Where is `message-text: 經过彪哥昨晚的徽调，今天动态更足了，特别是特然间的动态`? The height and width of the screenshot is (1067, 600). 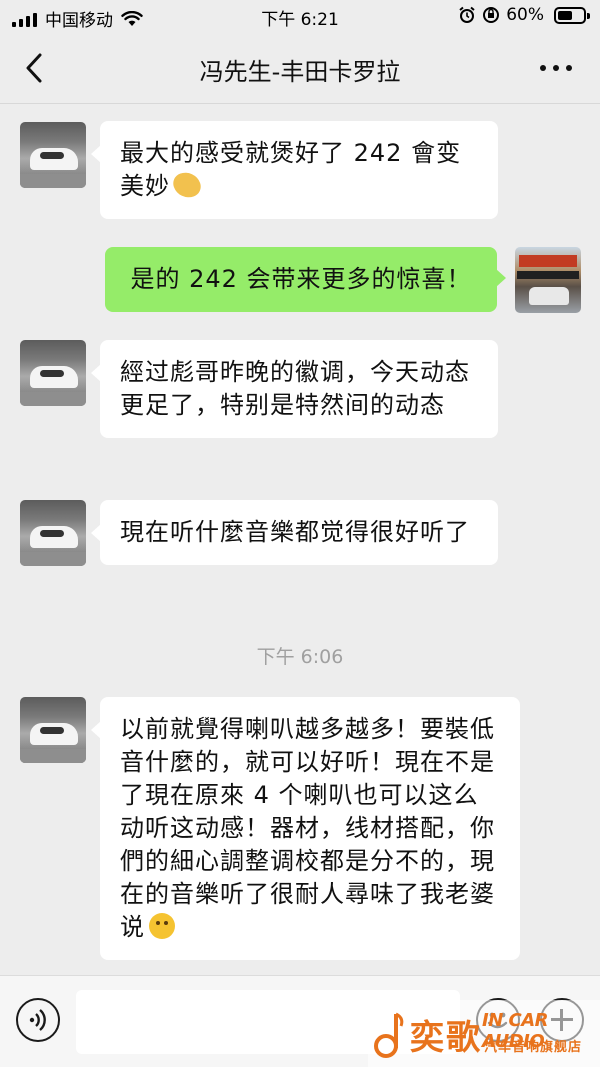
message-text: 經过彪哥昨晚的徽调，今天动态更足了，特别是特然间的动态 is located at coordinates (295, 388).